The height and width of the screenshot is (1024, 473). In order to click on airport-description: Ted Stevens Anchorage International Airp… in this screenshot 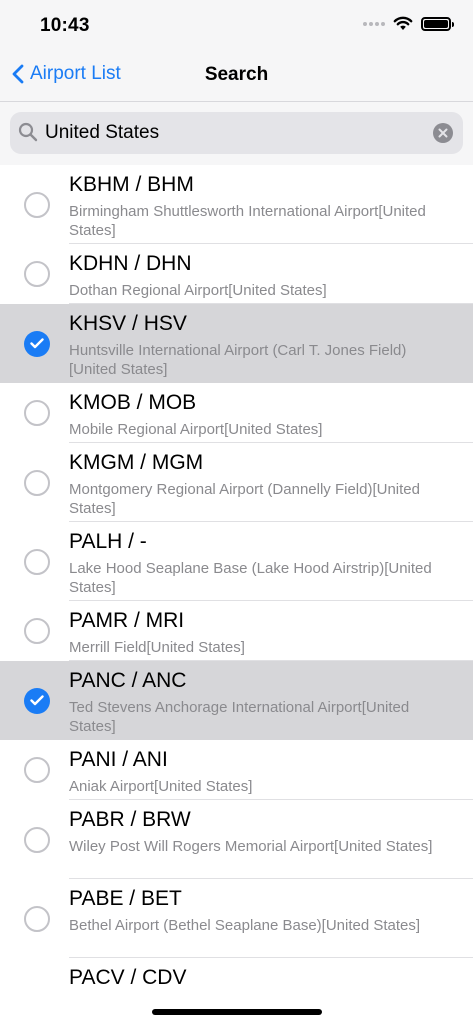, I will do `click(239, 717)`.